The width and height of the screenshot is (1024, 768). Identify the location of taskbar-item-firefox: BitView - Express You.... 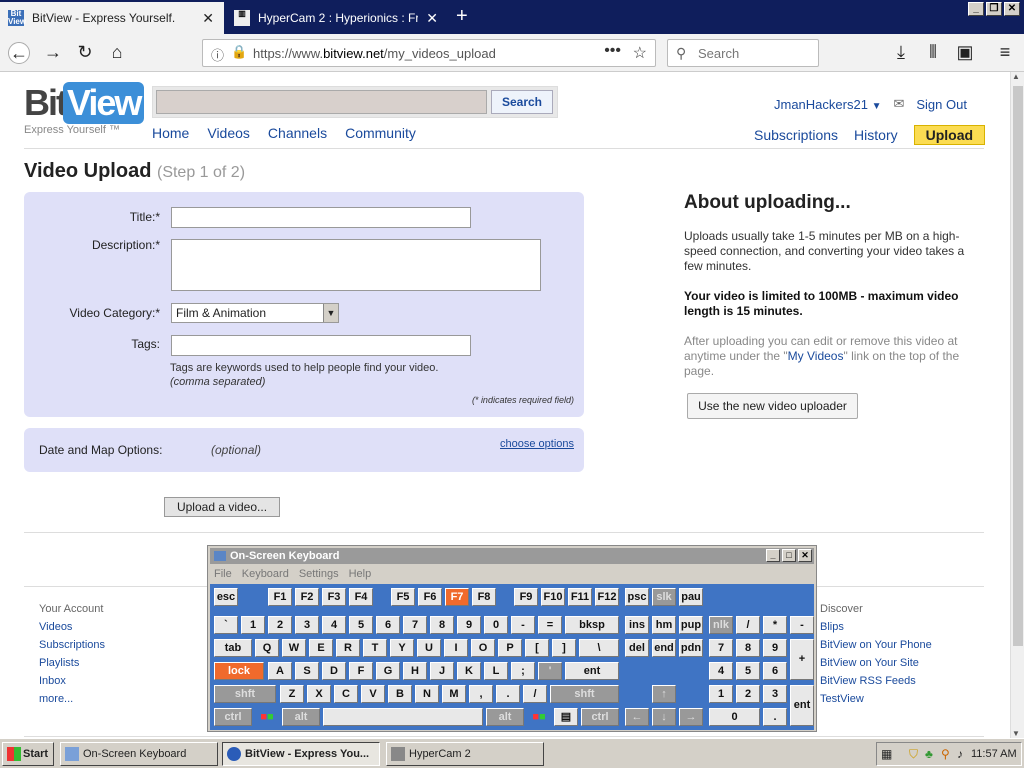
(301, 754).